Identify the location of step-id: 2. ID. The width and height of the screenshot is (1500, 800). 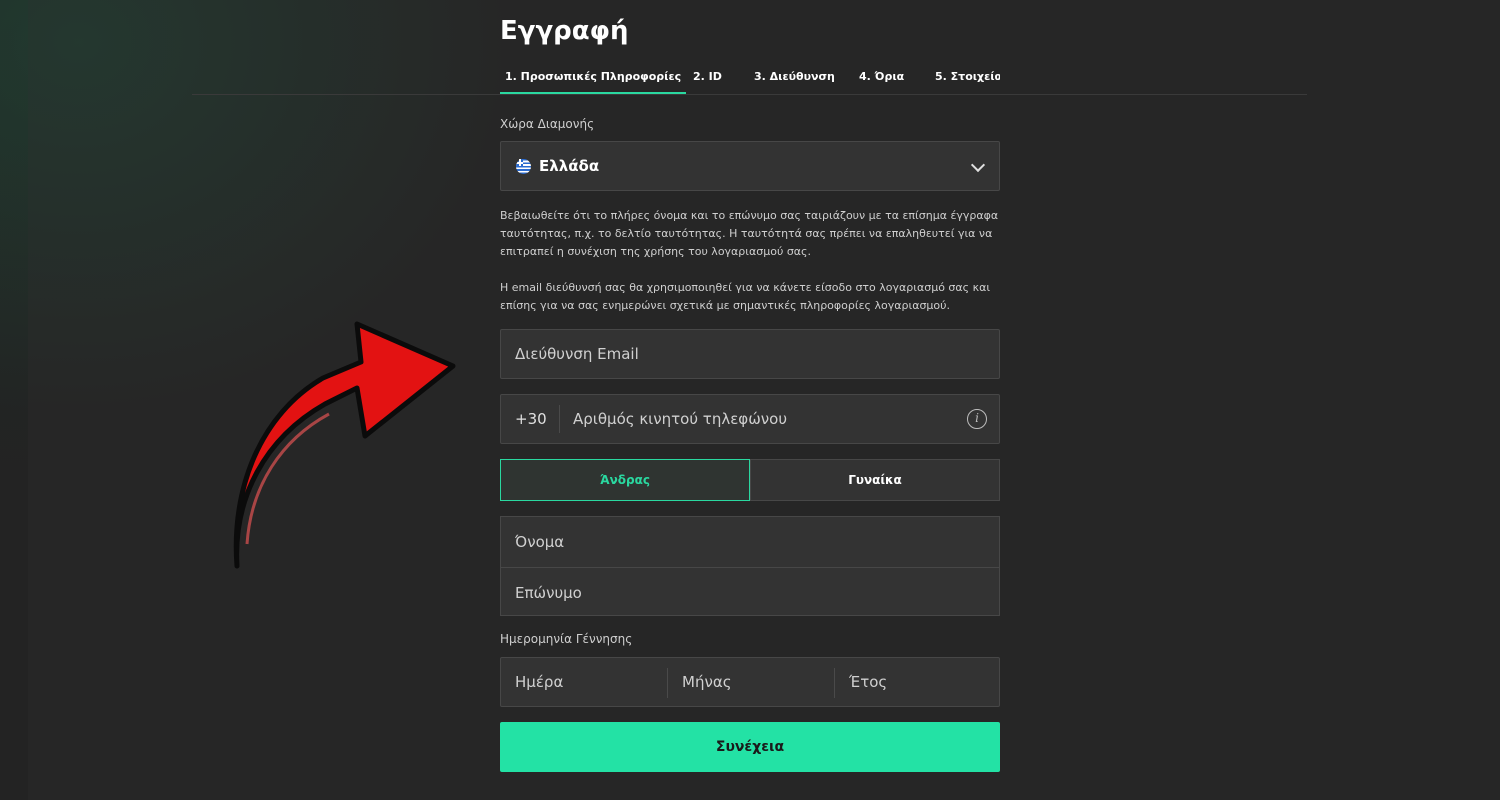
(707, 76).